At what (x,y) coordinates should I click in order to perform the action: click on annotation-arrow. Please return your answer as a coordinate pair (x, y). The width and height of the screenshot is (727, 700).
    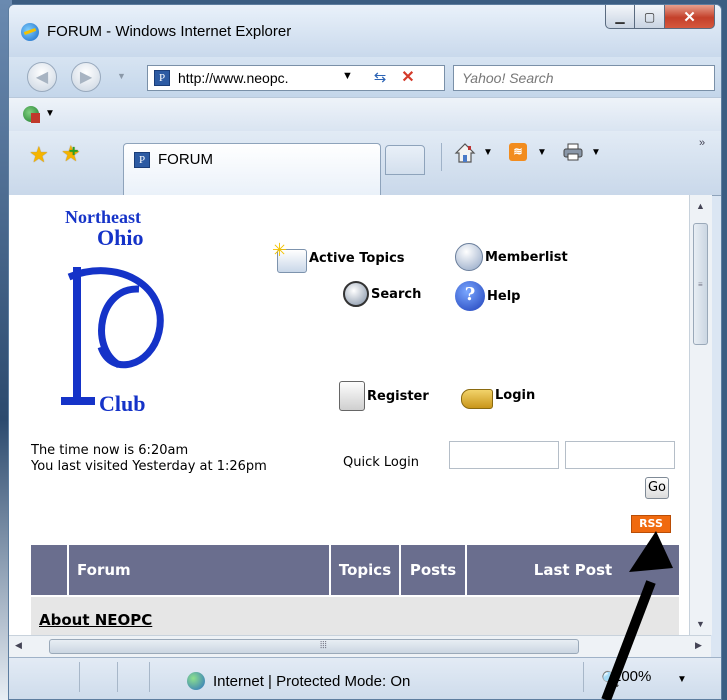
    Looking at the image, I should click on (637, 615).